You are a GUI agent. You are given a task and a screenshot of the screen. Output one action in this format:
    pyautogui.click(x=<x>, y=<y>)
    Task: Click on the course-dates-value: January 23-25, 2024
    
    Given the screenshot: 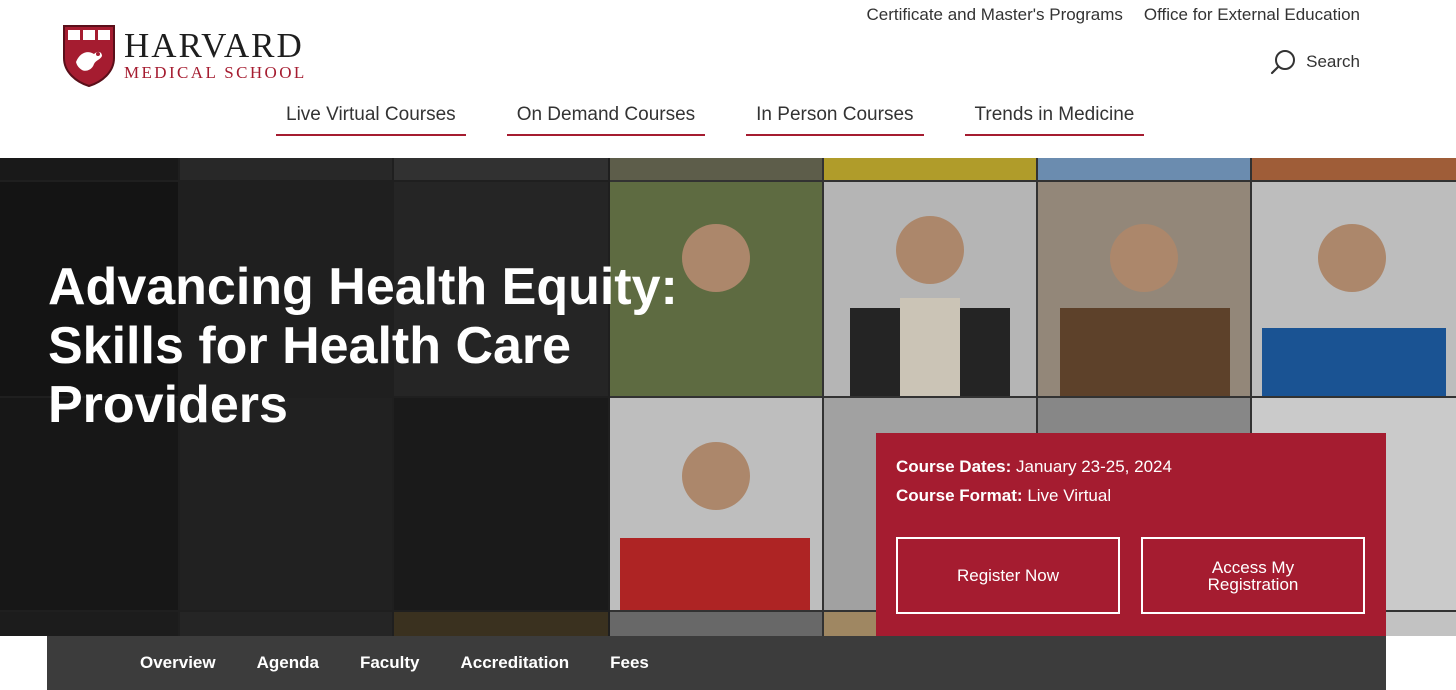 What is the action you would take?
    pyautogui.click(x=1094, y=466)
    